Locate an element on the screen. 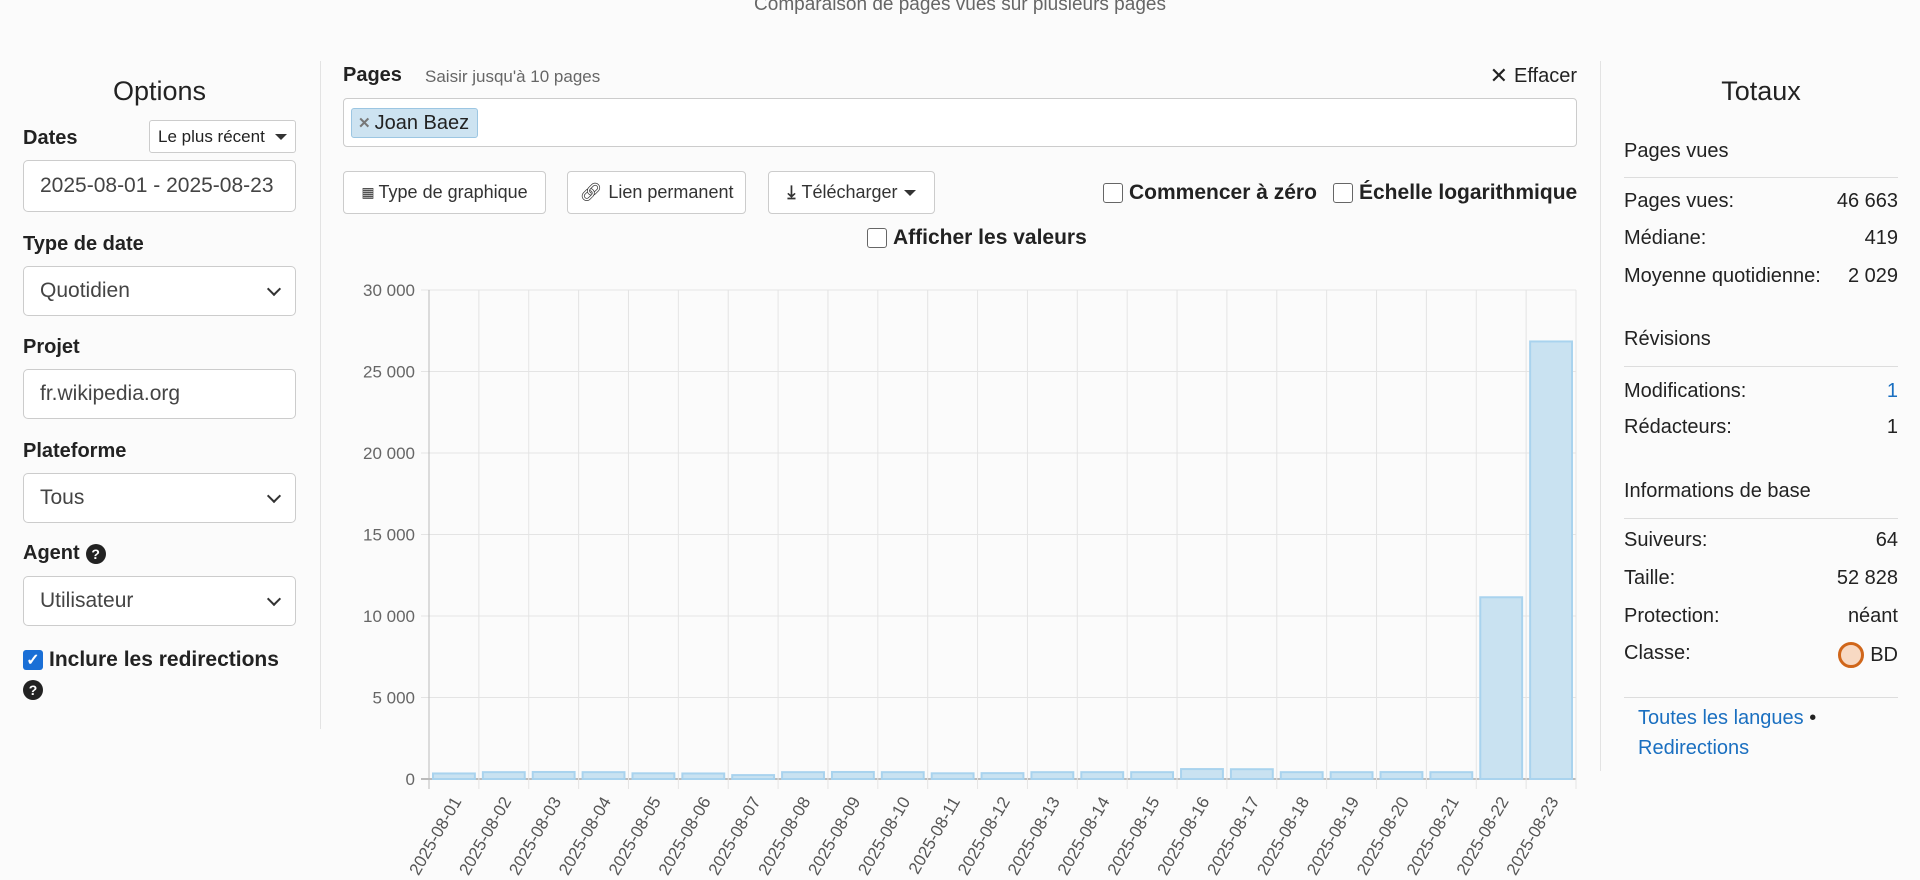 This screenshot has width=1920, height=880. page-tag: ✕ Joan Baez is located at coordinates (415, 123).